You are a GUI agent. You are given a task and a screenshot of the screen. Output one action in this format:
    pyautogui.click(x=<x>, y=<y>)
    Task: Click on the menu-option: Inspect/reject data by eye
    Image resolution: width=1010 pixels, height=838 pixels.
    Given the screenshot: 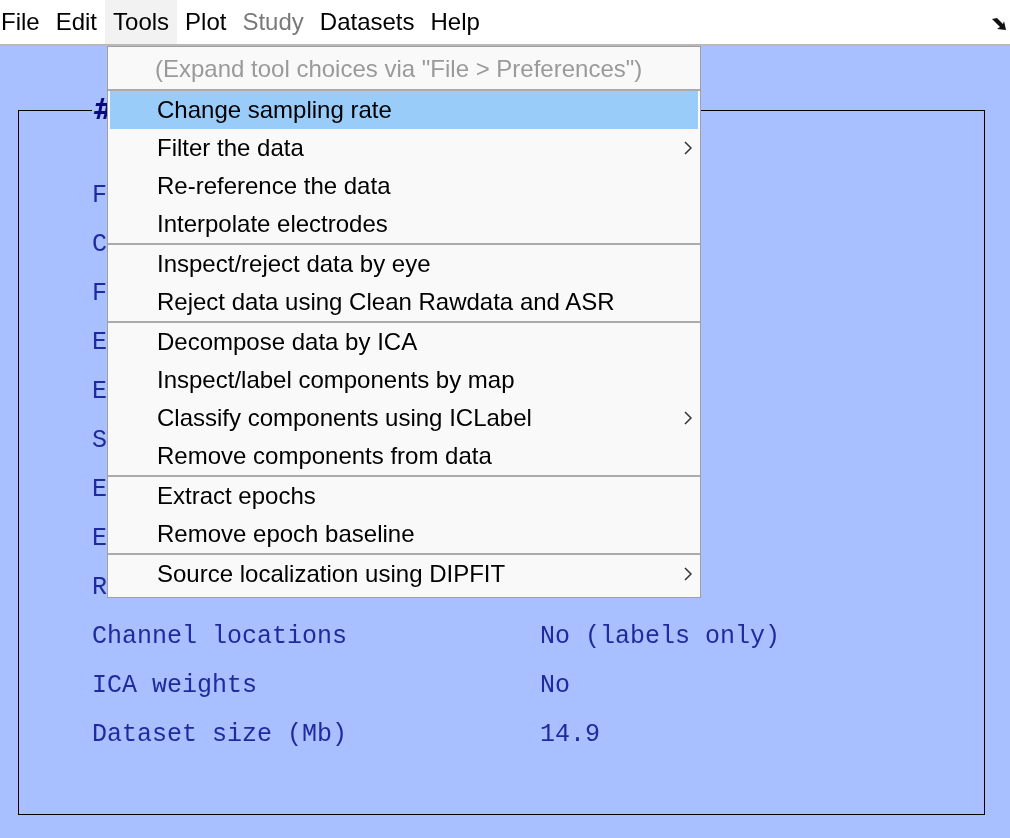 What is the action you would take?
    pyautogui.click(x=404, y=264)
    